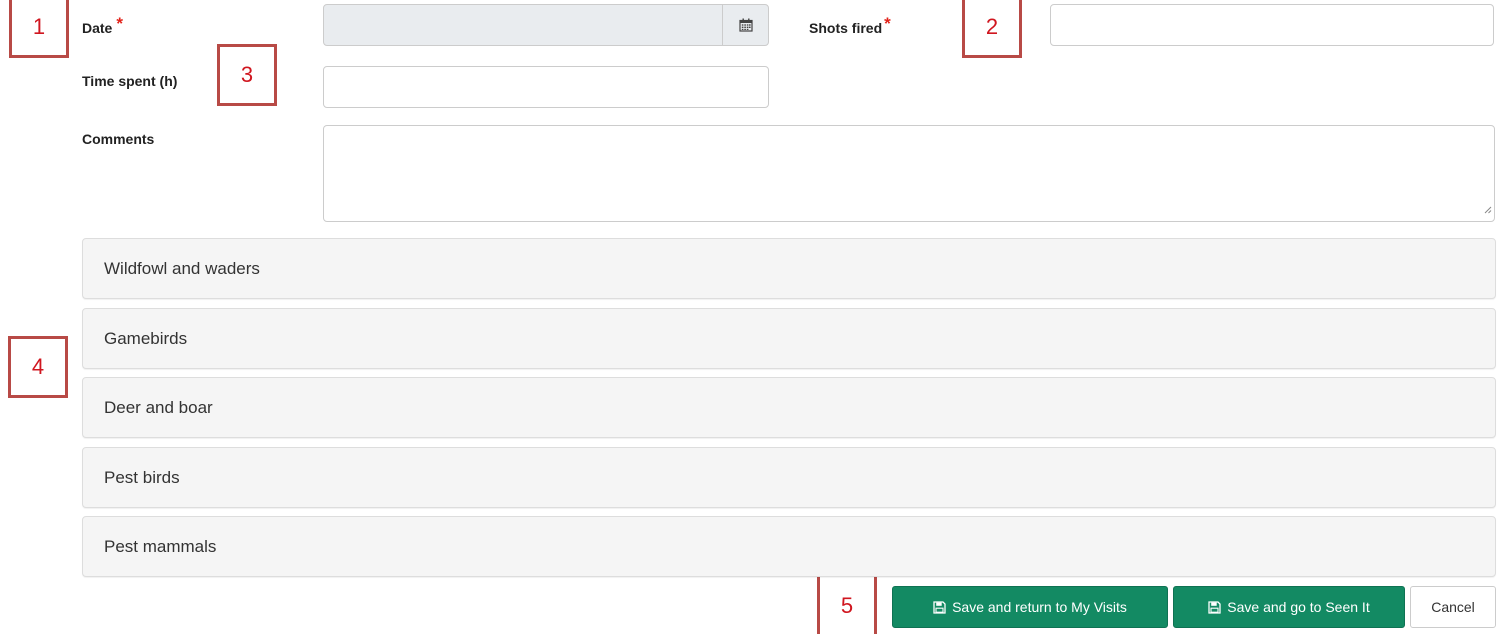  I want to click on section-wildfowl-and-waders: Wildfowl and waders, so click(789, 268).